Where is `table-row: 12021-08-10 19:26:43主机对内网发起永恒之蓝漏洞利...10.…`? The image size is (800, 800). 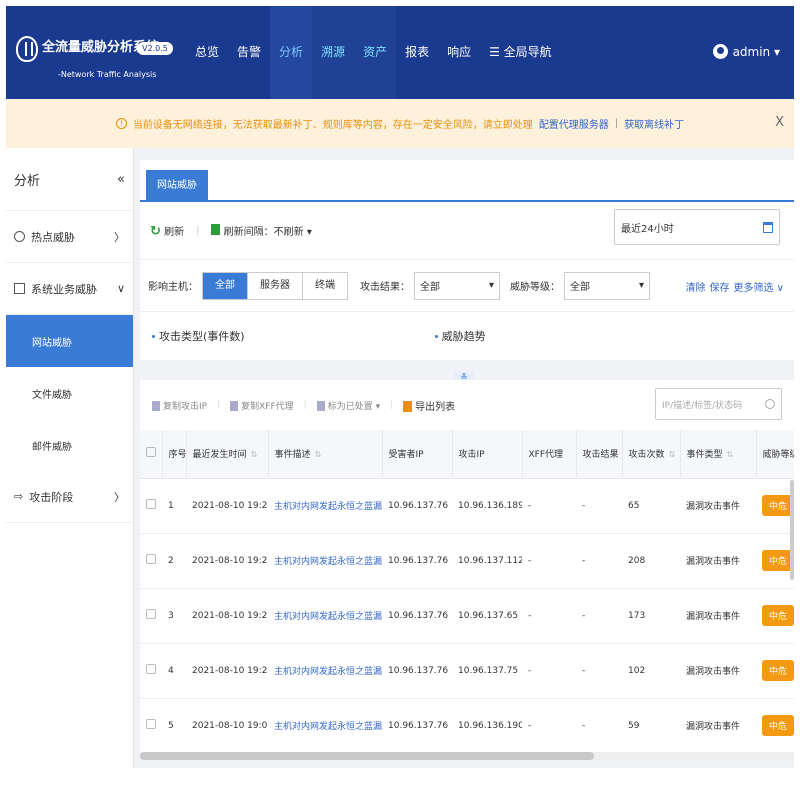 table-row: 12021-08-10 19:26:43主机对内网发起永恒之蓝漏洞利...10.… is located at coordinates (467, 506).